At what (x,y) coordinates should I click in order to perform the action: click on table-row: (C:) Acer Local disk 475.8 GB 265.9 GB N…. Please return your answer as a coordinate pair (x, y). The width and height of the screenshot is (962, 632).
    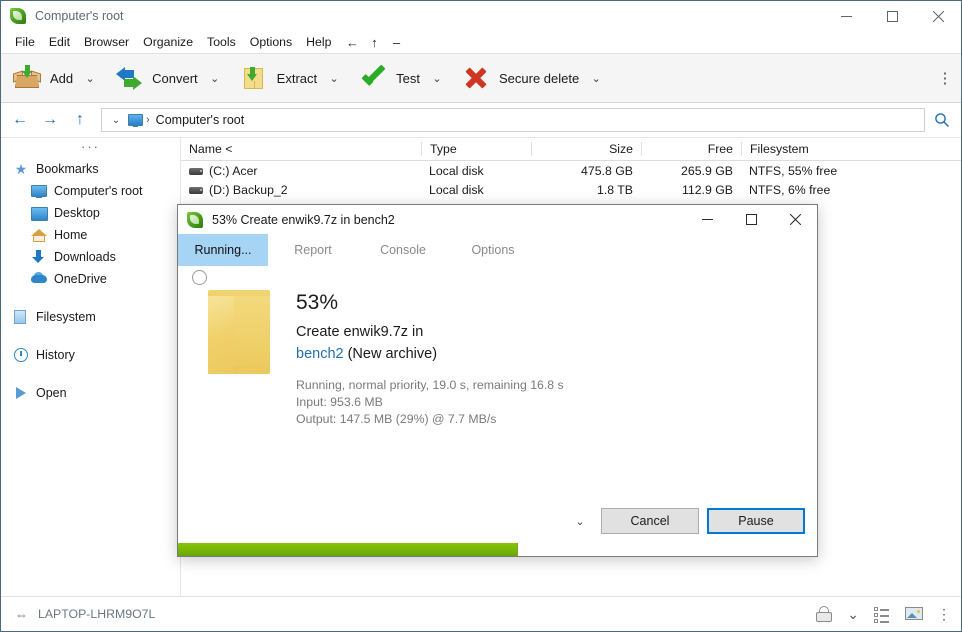
    Looking at the image, I should click on (571, 170).